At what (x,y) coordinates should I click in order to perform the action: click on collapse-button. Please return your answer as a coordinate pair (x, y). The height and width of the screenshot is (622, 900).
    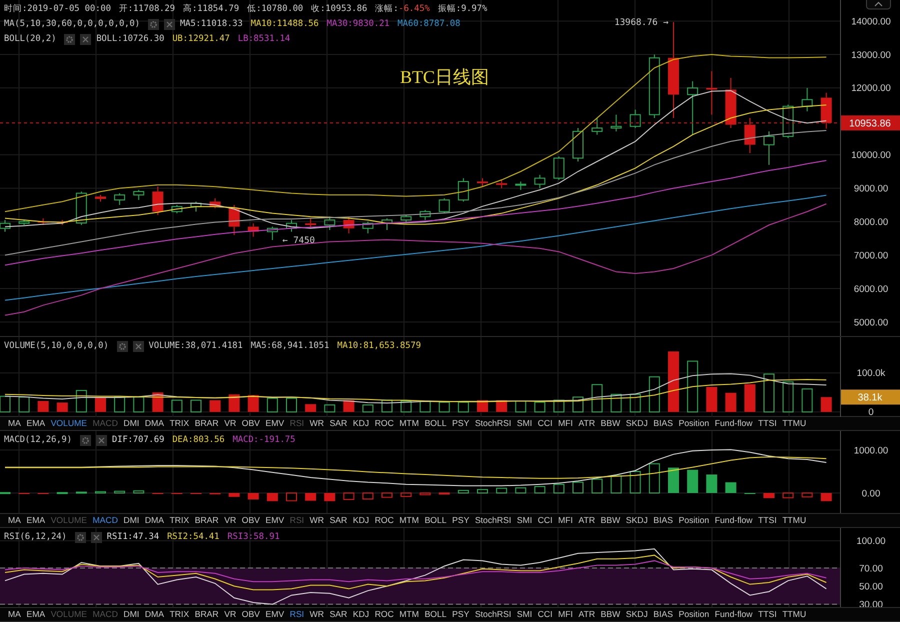
    Looking at the image, I should click on (878, 5).